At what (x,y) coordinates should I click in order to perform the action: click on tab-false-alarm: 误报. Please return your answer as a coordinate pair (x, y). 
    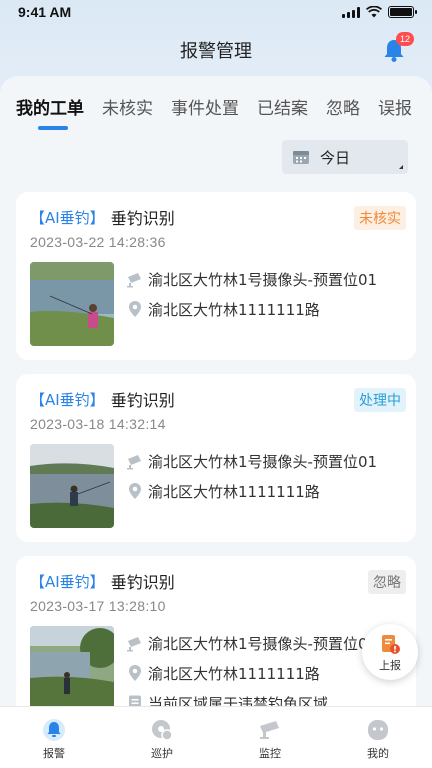
    Looking at the image, I should click on (395, 106).